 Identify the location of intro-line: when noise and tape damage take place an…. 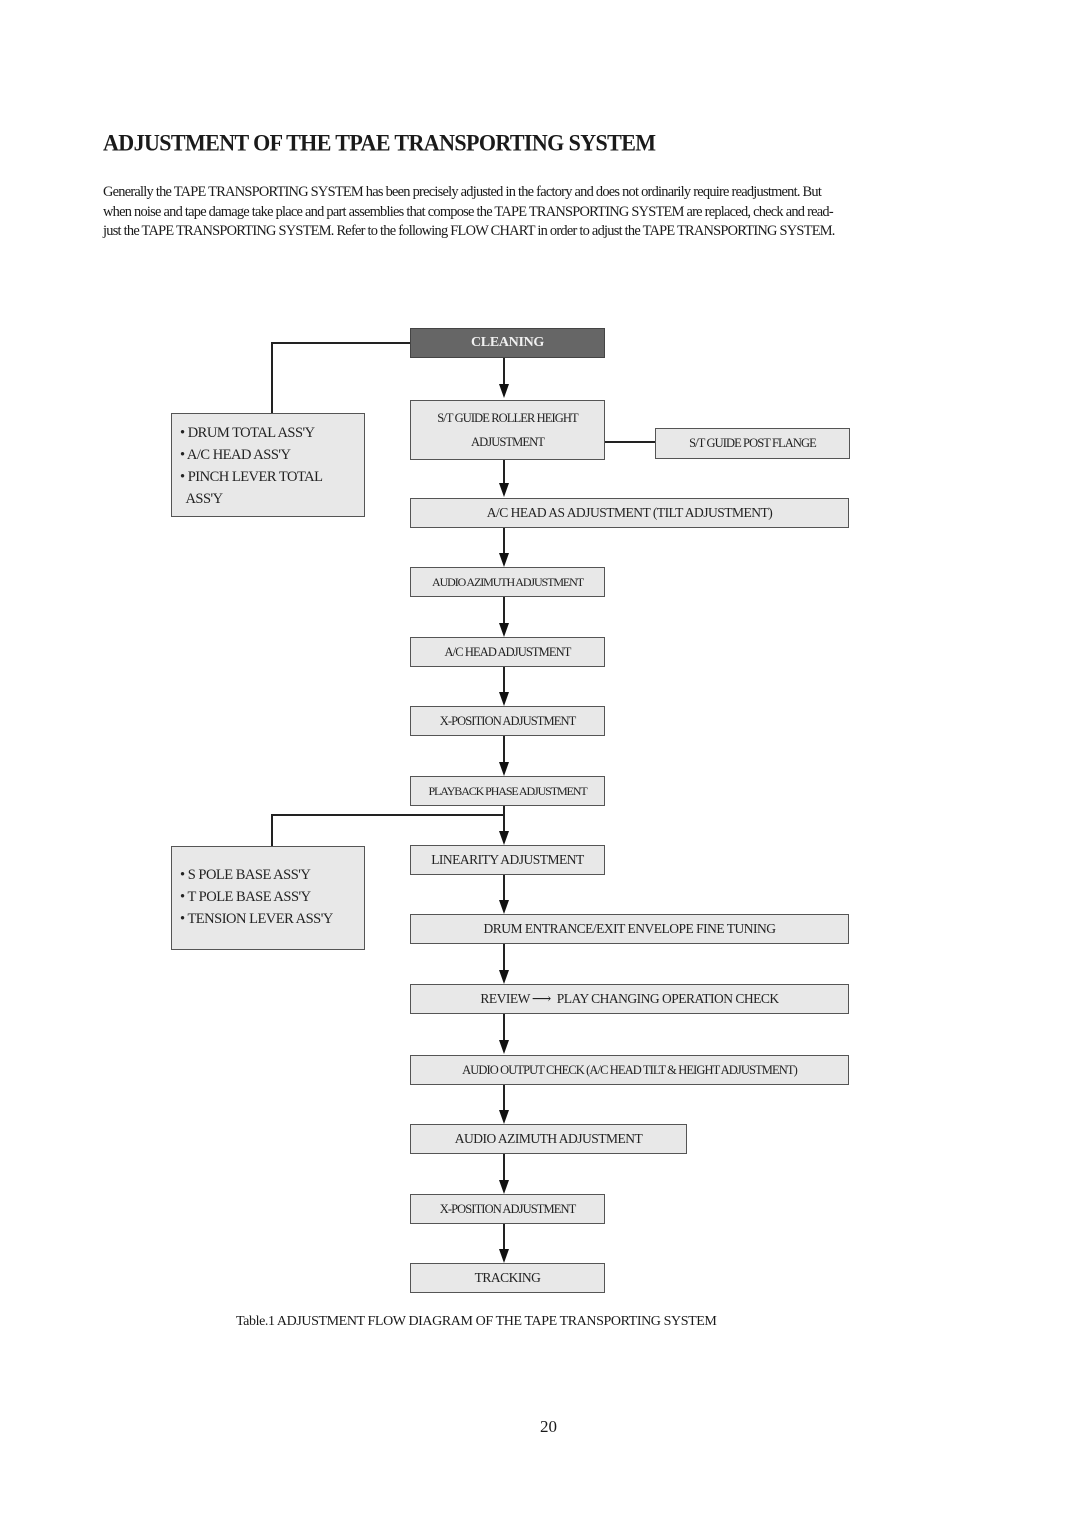
(468, 211).